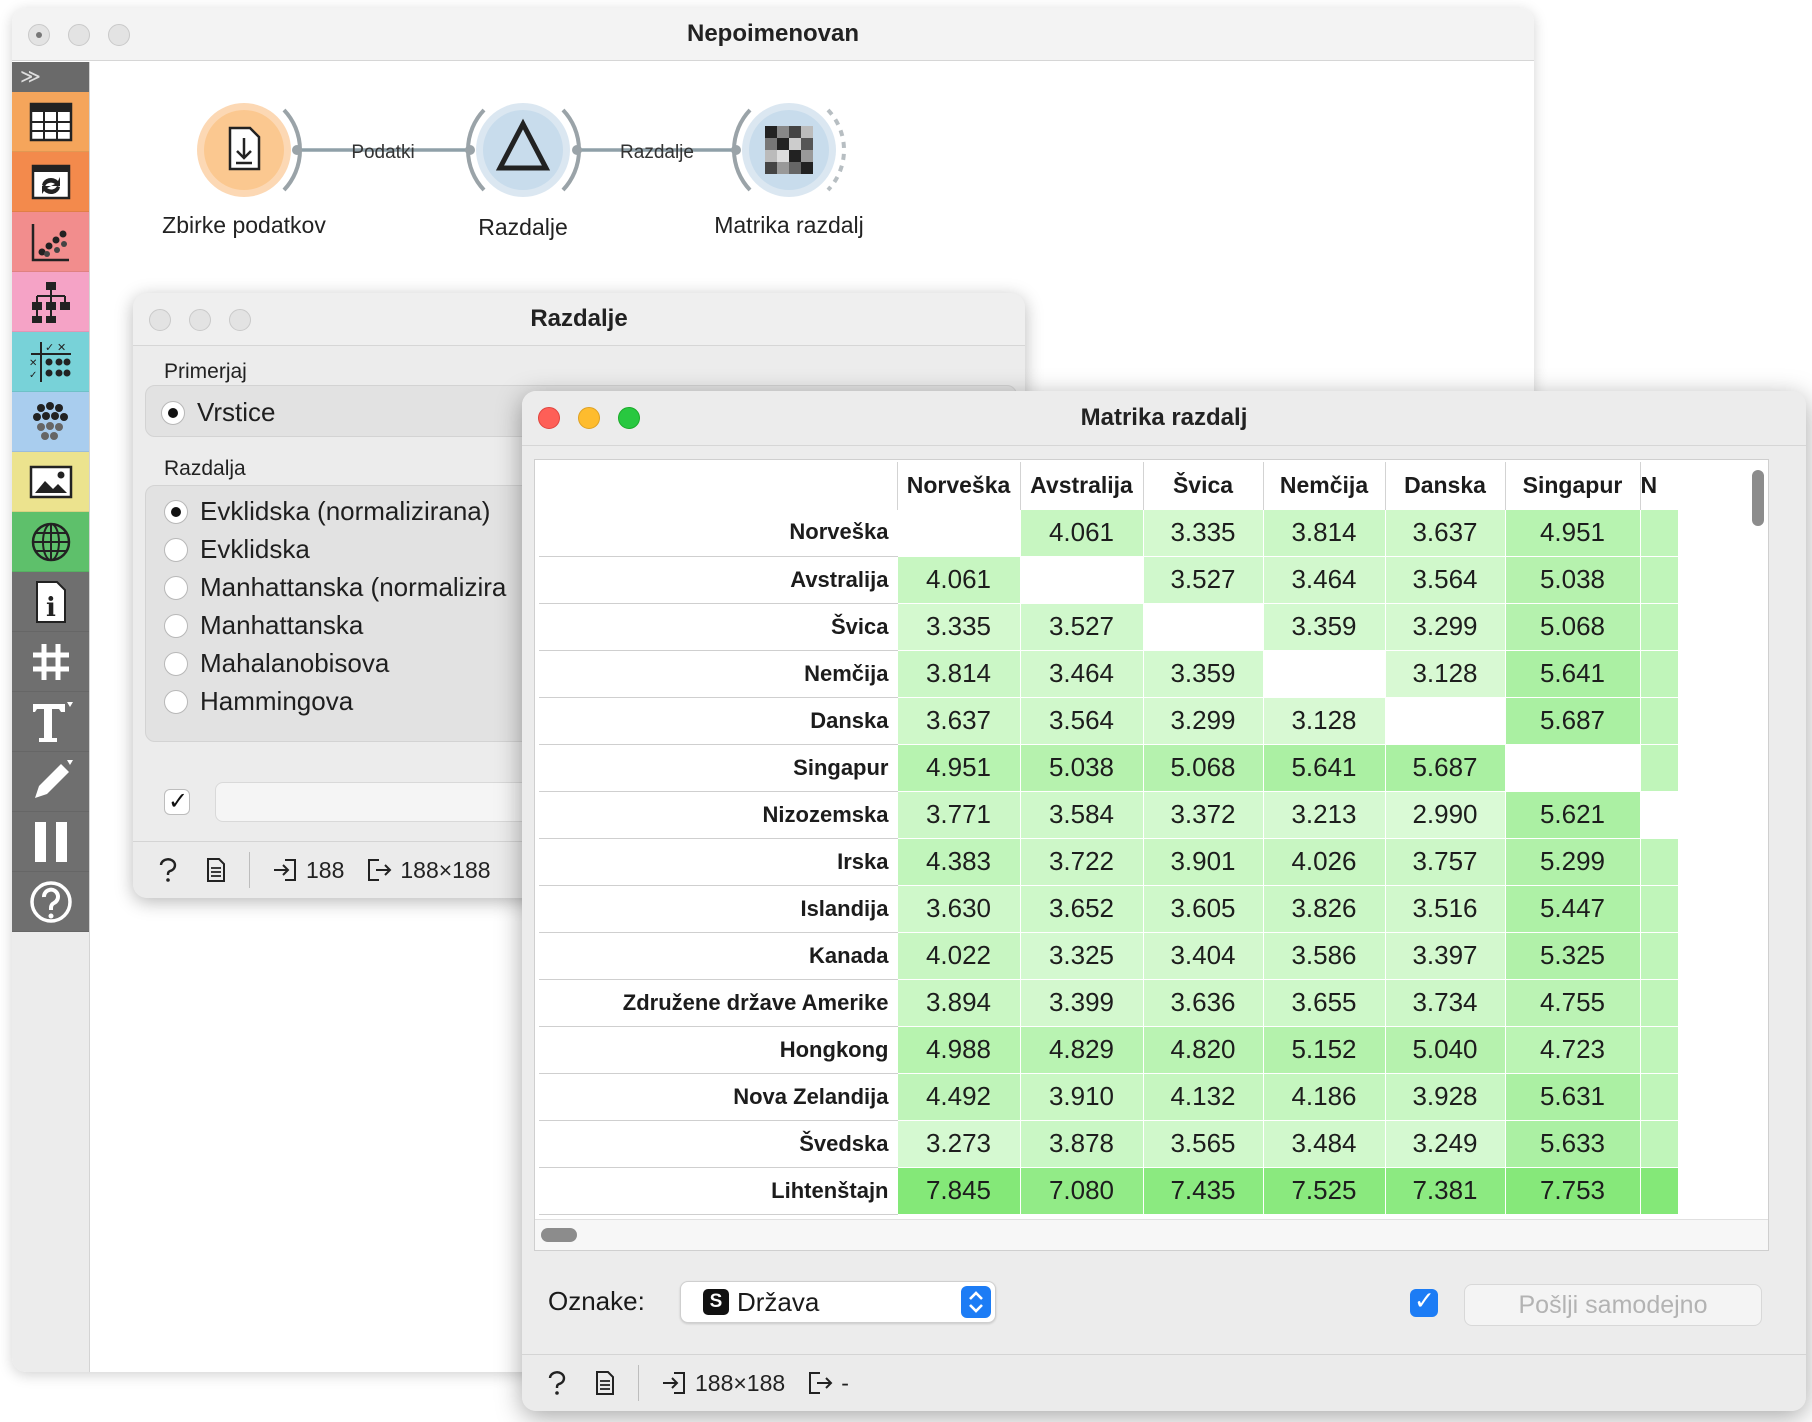 This screenshot has height=1422, width=1812. Describe the element at coordinates (50, 182) in the screenshot. I see `toolbox-category-transform` at that location.